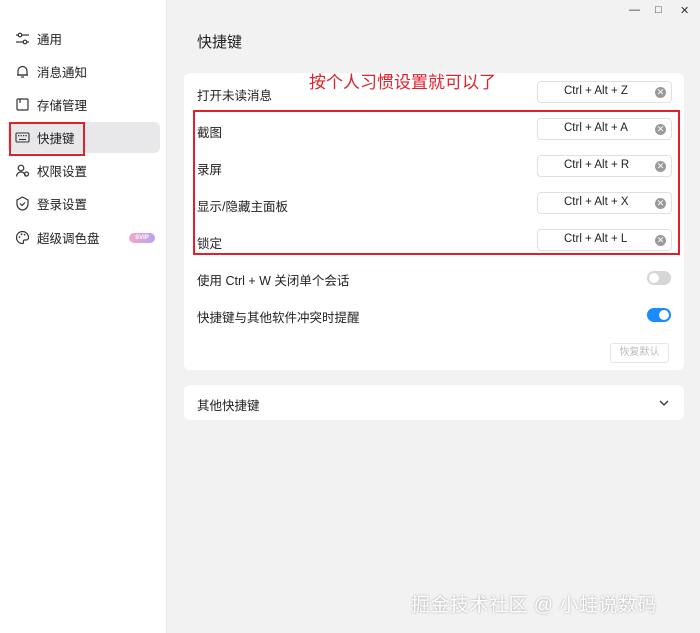 This screenshot has width=700, height=633. I want to click on sidebar-item-label: 登录设置, so click(62, 205).